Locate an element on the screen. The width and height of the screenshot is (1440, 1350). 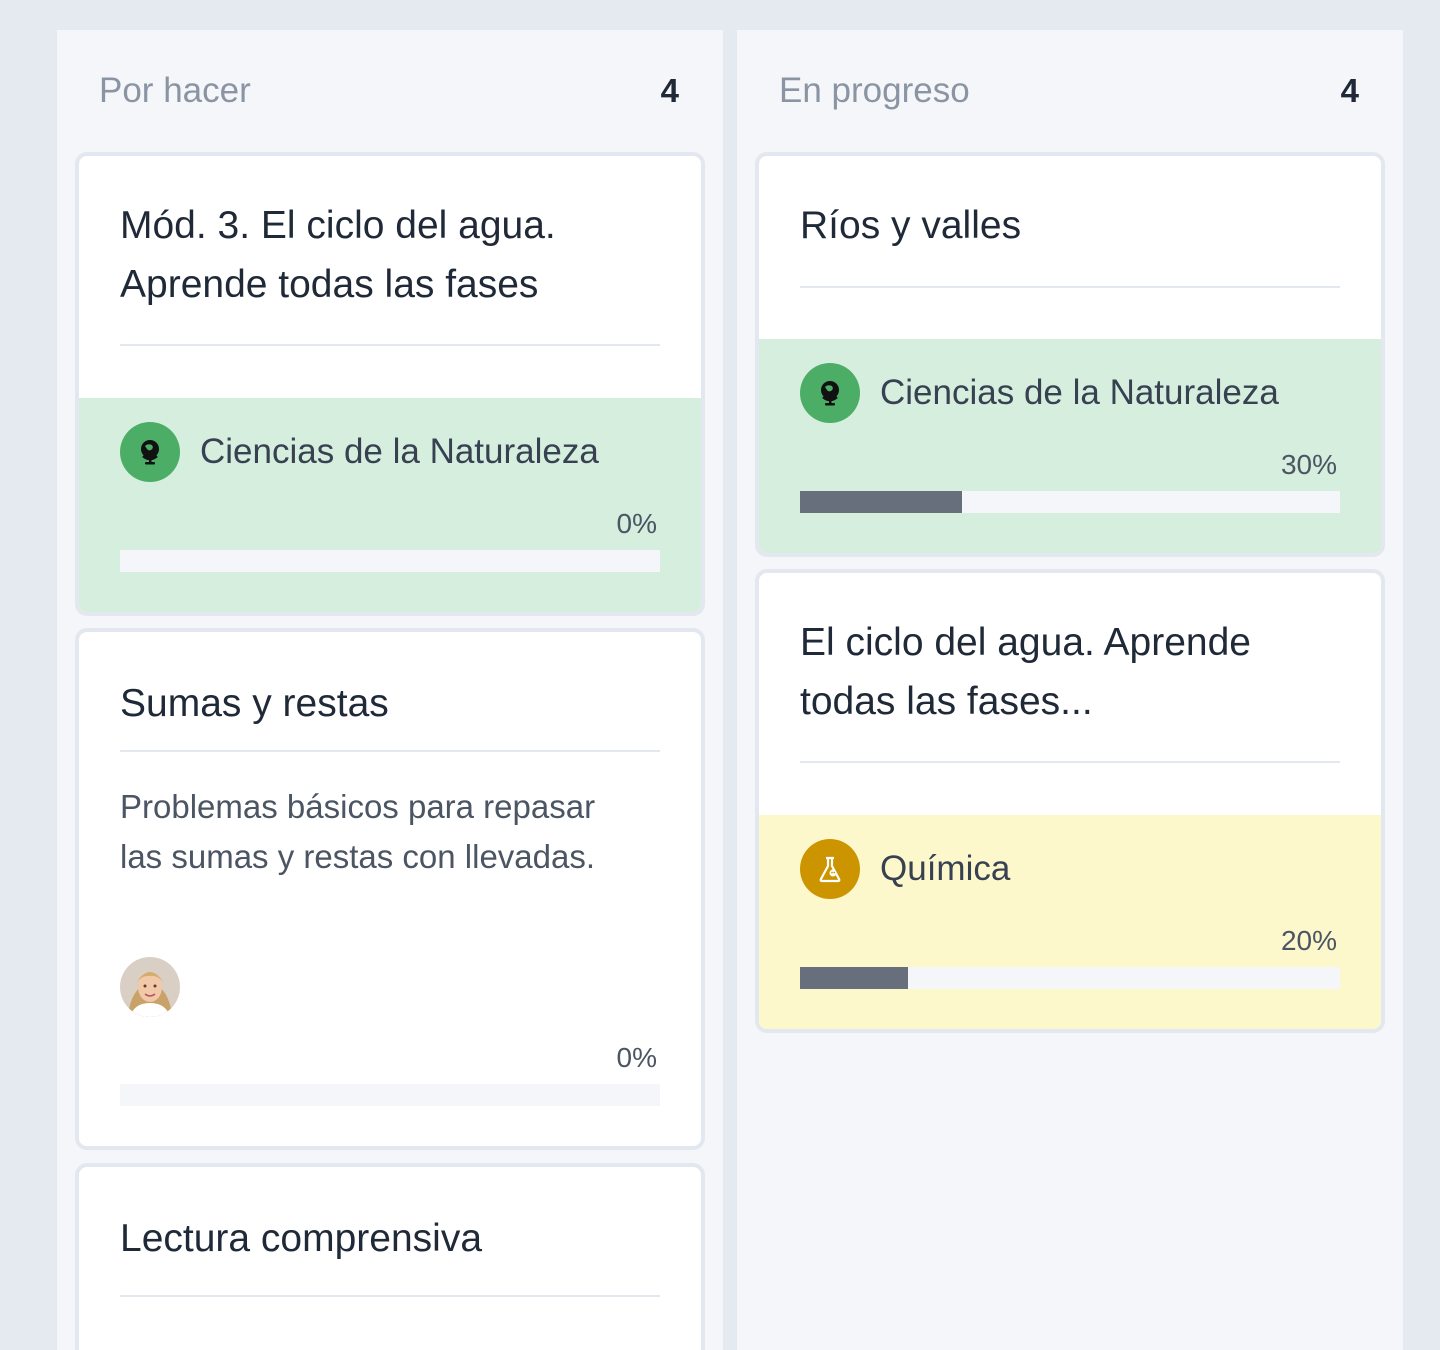
card-title: Lectura comprensiva is located at coordinates (301, 1238).